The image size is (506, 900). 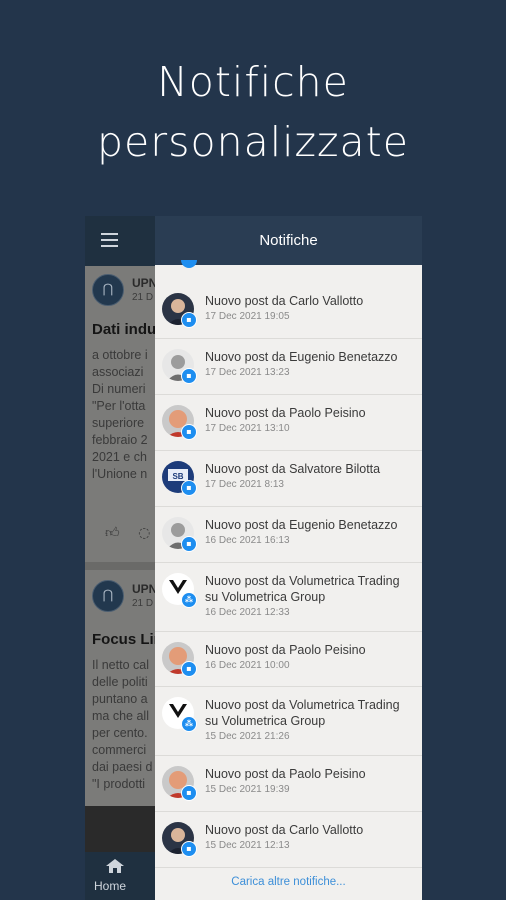 I want to click on thumbs-up-icon: 👍︎, so click(x=112, y=533).